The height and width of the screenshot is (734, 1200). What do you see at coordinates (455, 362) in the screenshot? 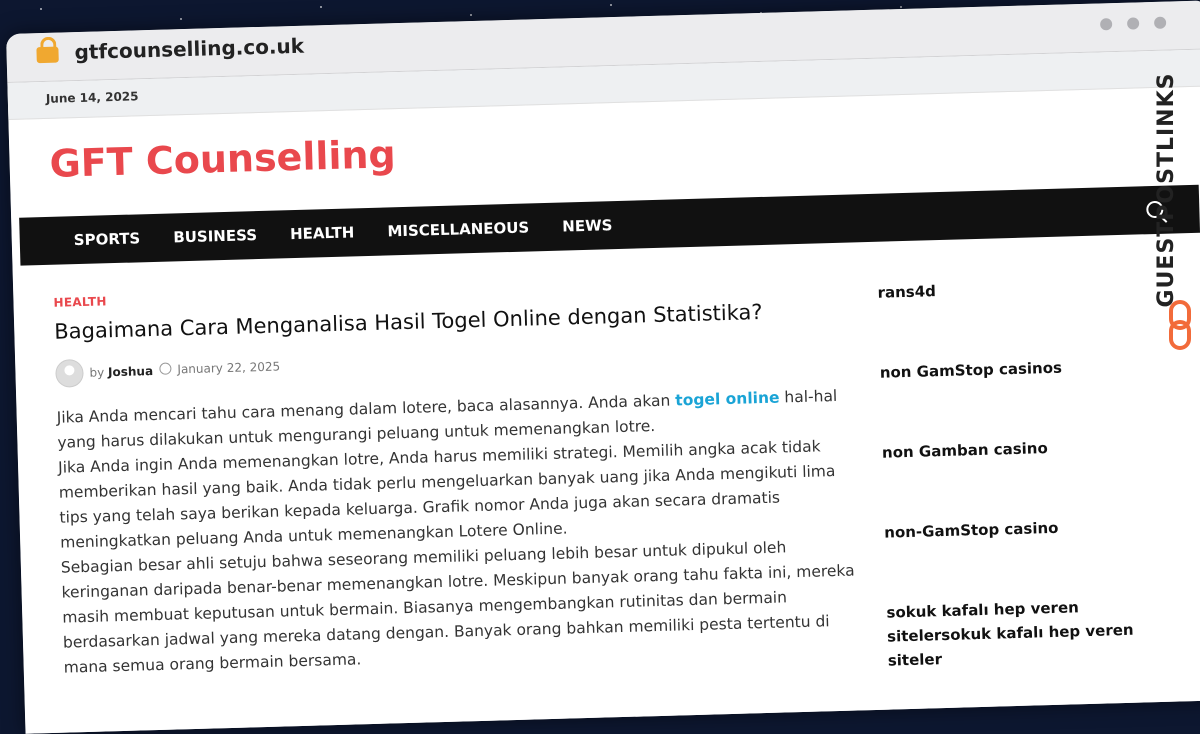
I see `article-meta: by Joshua January 22, 2025` at bounding box center [455, 362].